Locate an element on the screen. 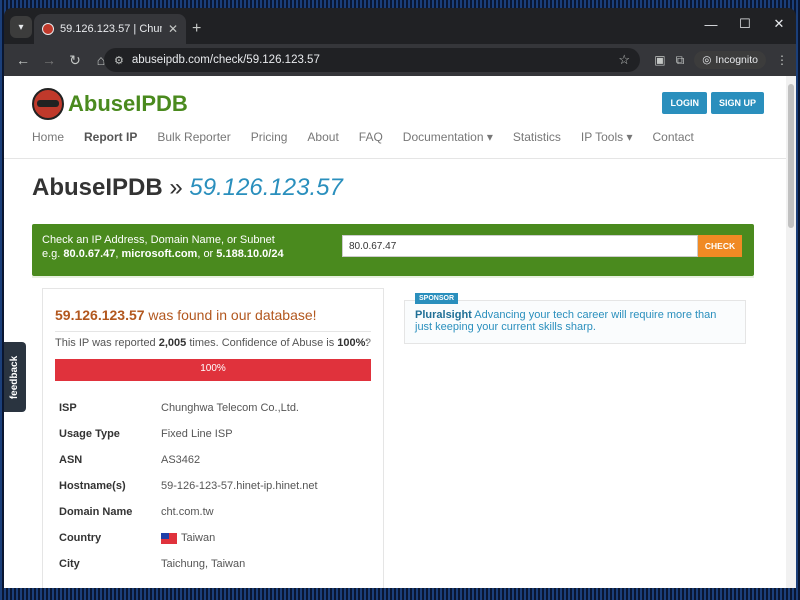  report-count: 2,005 is located at coordinates (172, 343).